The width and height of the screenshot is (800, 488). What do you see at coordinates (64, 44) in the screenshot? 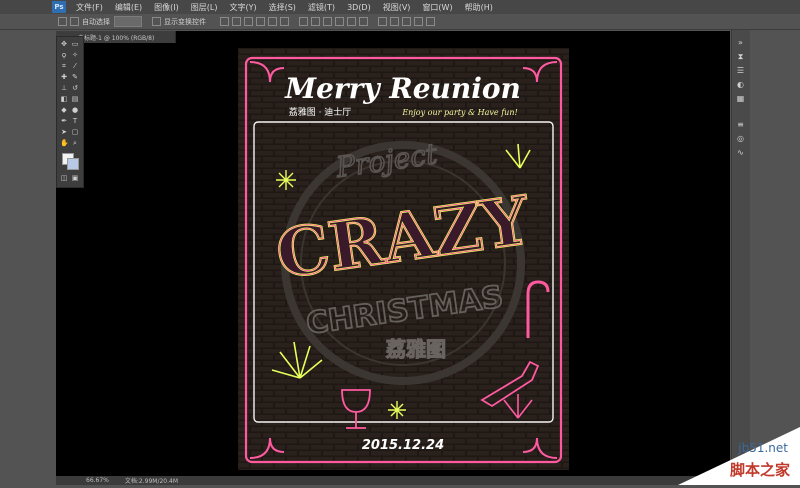
I see `move-tool-icon: ✥` at bounding box center [64, 44].